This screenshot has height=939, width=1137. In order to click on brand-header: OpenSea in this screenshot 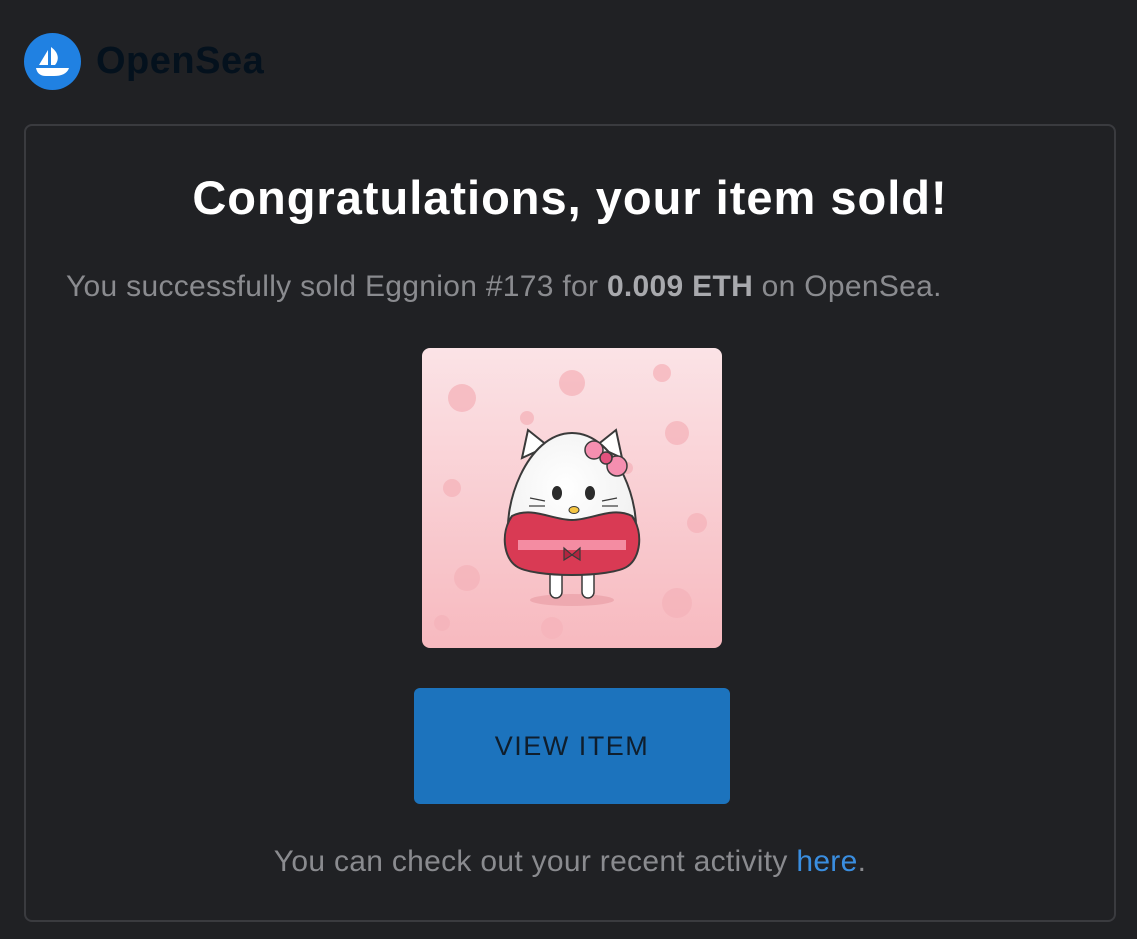, I will do `click(144, 61)`.